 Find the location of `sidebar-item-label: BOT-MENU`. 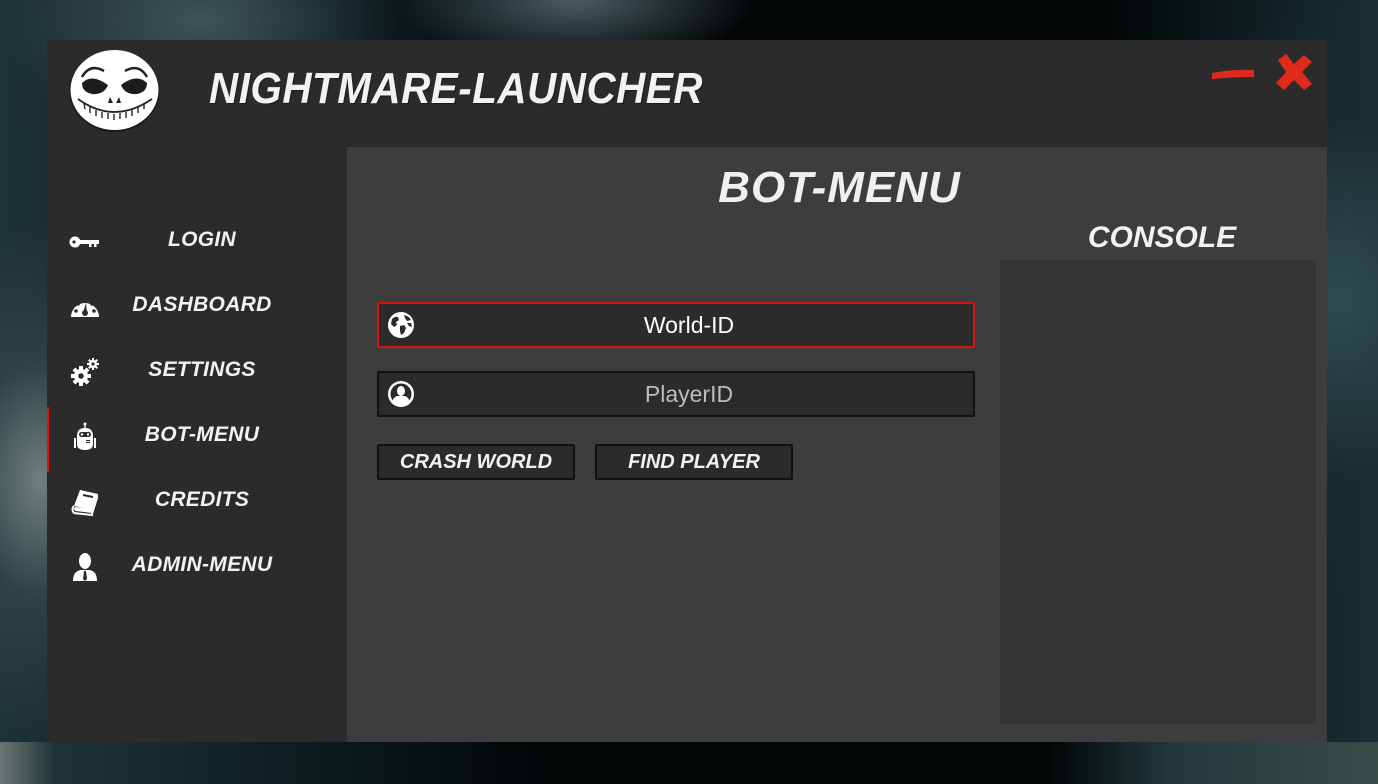

sidebar-item-label: BOT-MENU is located at coordinates (202, 434).